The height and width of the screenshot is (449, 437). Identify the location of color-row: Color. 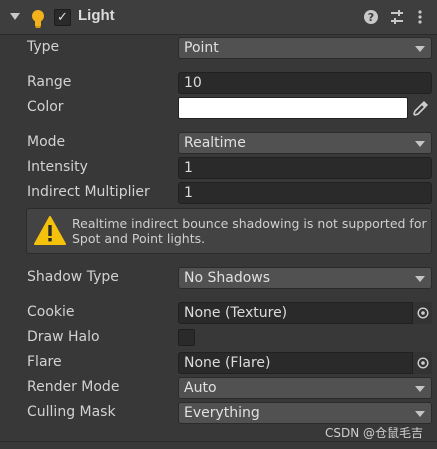
(218, 108).